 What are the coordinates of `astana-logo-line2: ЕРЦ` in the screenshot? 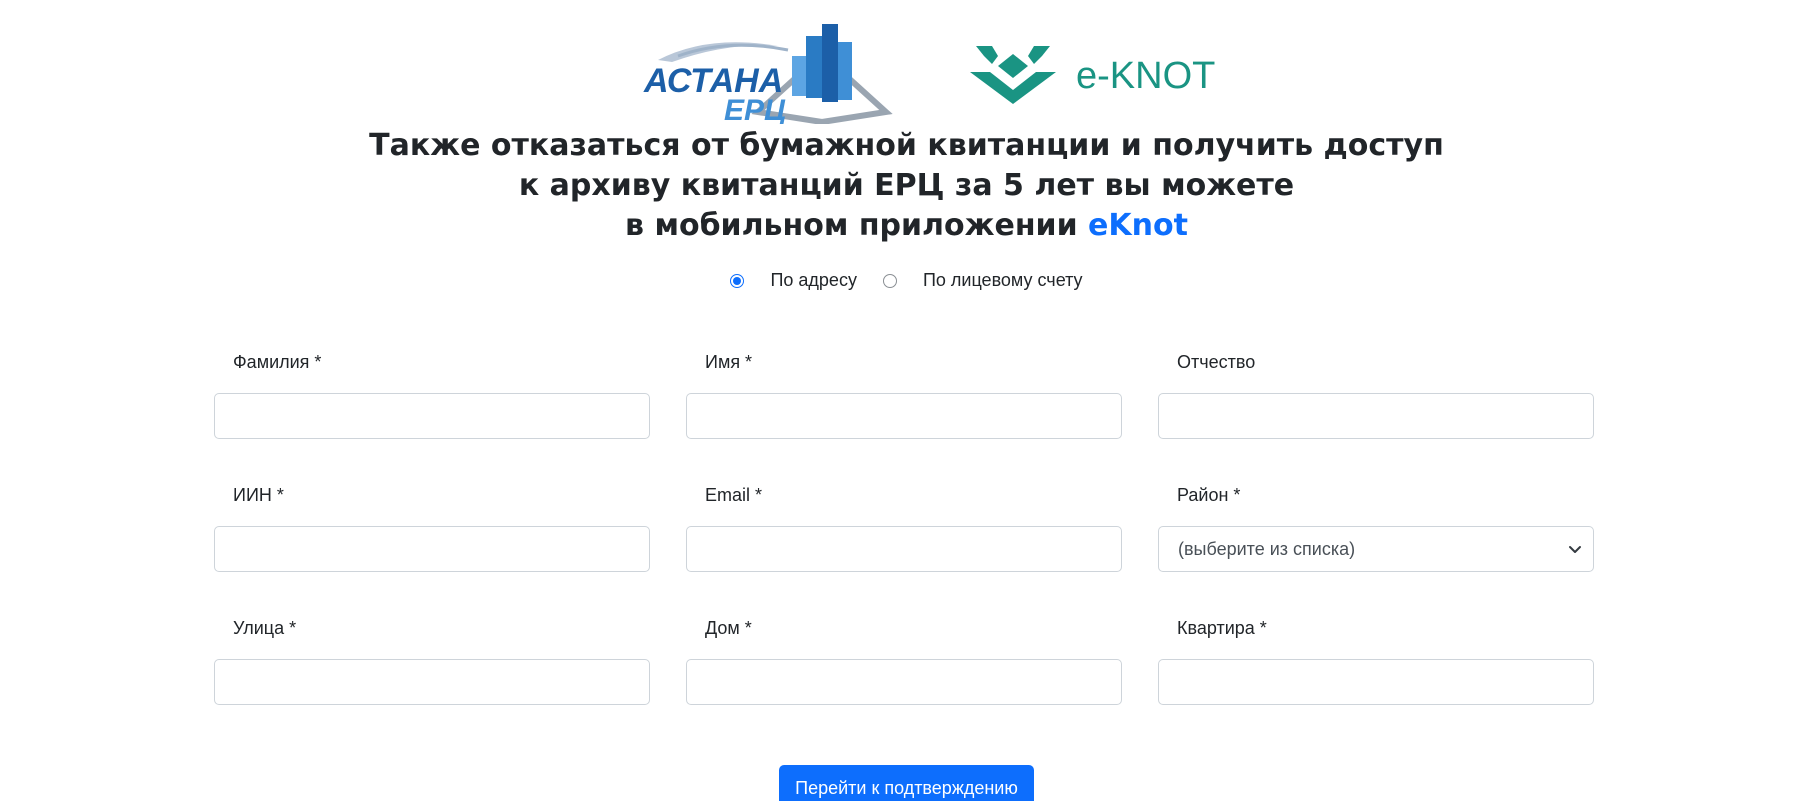 It's located at (755, 109).